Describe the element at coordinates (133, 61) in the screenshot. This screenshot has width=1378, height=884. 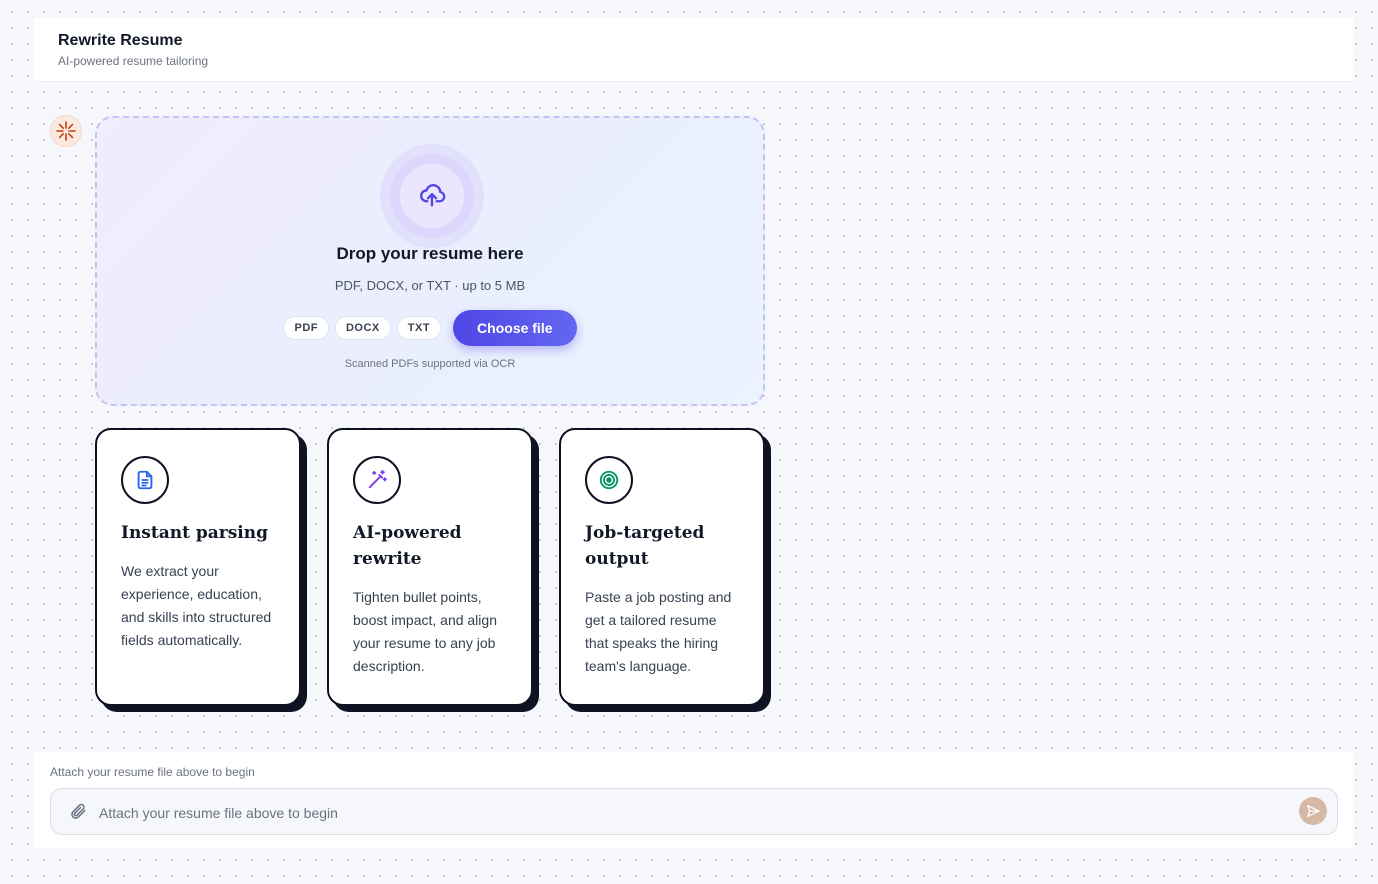
I see `page-subtitle: AI-powered resume tailoring` at that location.